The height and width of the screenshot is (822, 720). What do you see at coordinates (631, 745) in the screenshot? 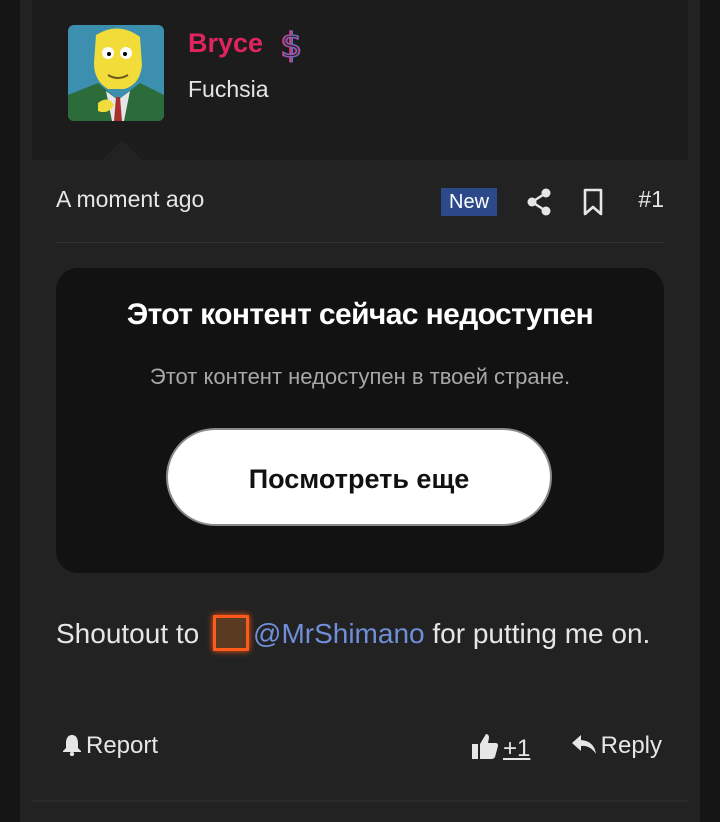
I see `reply-label: Reply` at bounding box center [631, 745].